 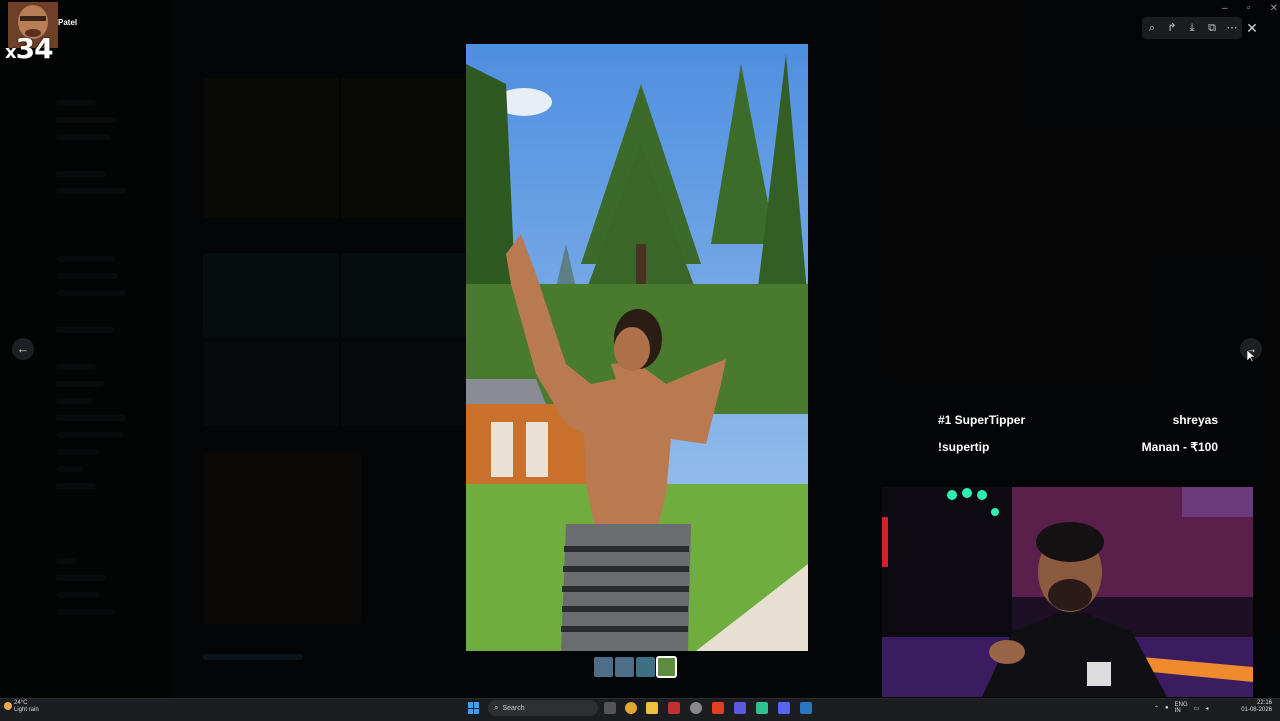 I want to click on settings-app-icon, so click(x=696, y=708).